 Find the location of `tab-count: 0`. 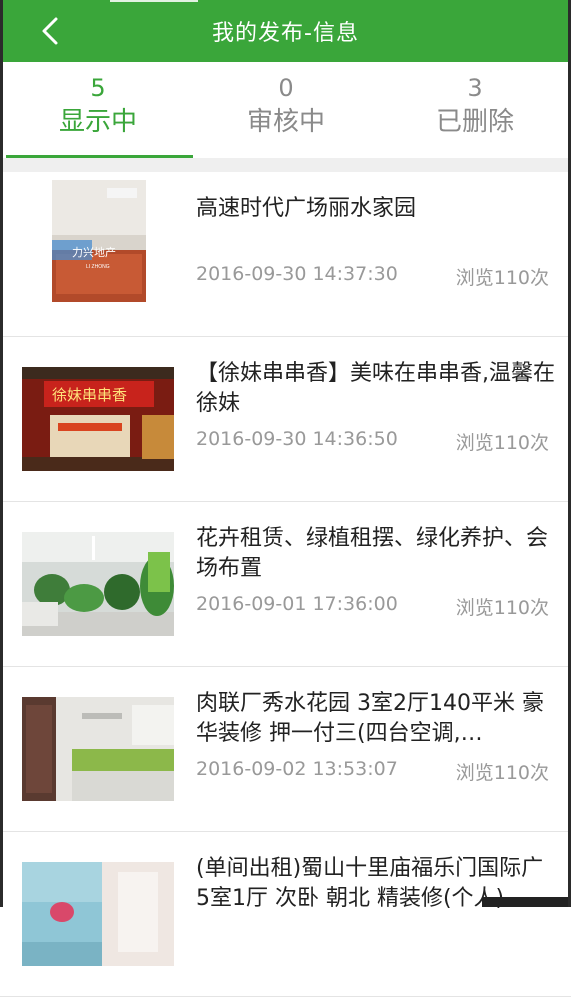

tab-count: 0 is located at coordinates (286, 88).